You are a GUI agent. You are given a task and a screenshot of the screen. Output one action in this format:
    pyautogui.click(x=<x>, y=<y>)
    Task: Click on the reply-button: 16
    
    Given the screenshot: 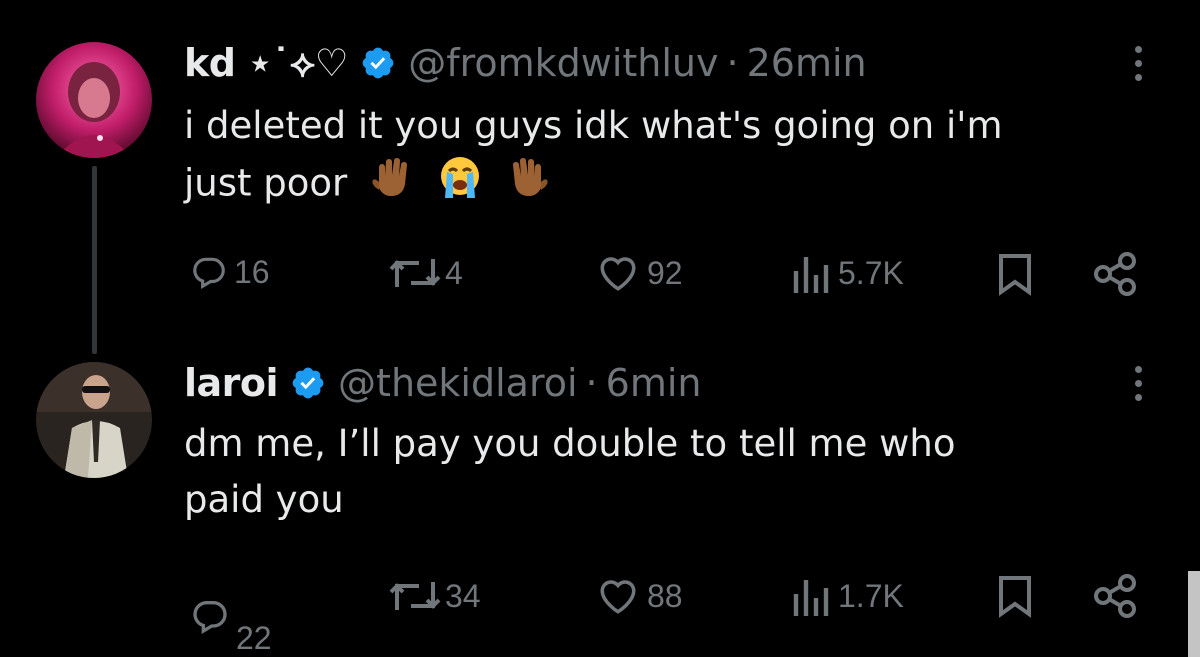 What is the action you would take?
    pyautogui.click(x=230, y=272)
    